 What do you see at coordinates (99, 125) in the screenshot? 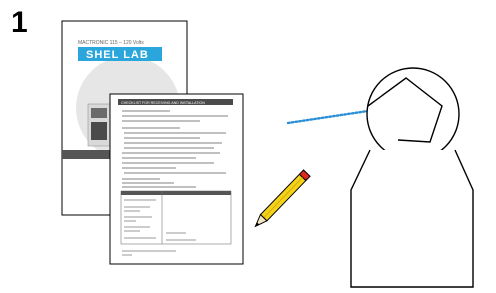
I see `manual-product-photo` at bounding box center [99, 125].